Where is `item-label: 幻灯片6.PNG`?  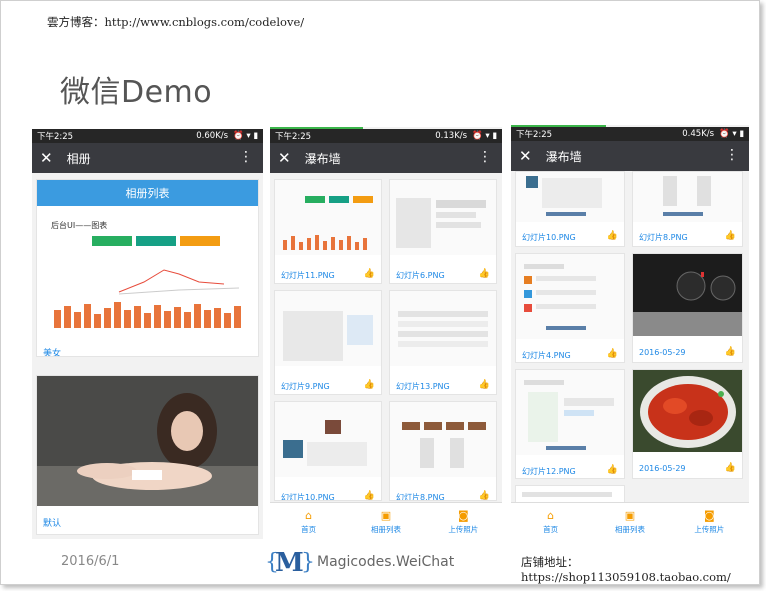 item-label: 幻灯片6.PNG is located at coordinates (420, 275).